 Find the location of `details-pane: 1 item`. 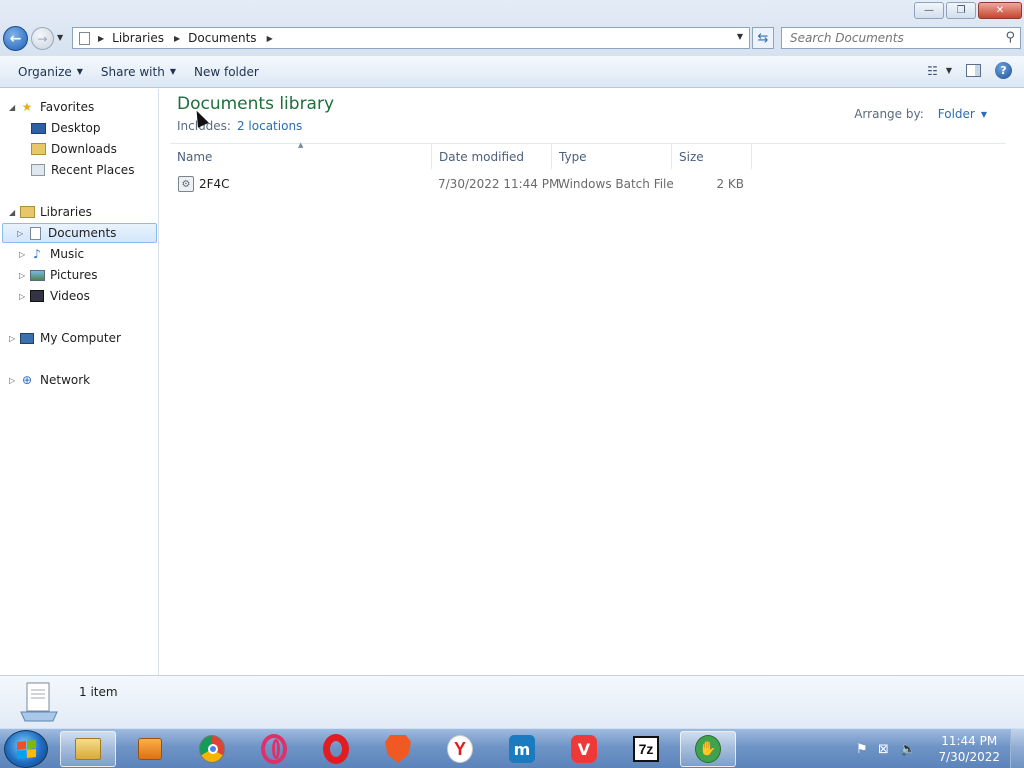

details-pane: 1 item is located at coordinates (512, 701).